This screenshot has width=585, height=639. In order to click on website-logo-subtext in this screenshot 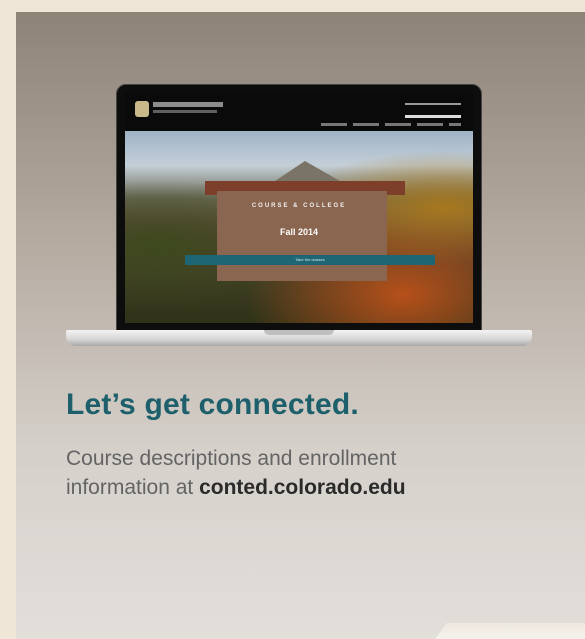, I will do `click(185, 111)`.